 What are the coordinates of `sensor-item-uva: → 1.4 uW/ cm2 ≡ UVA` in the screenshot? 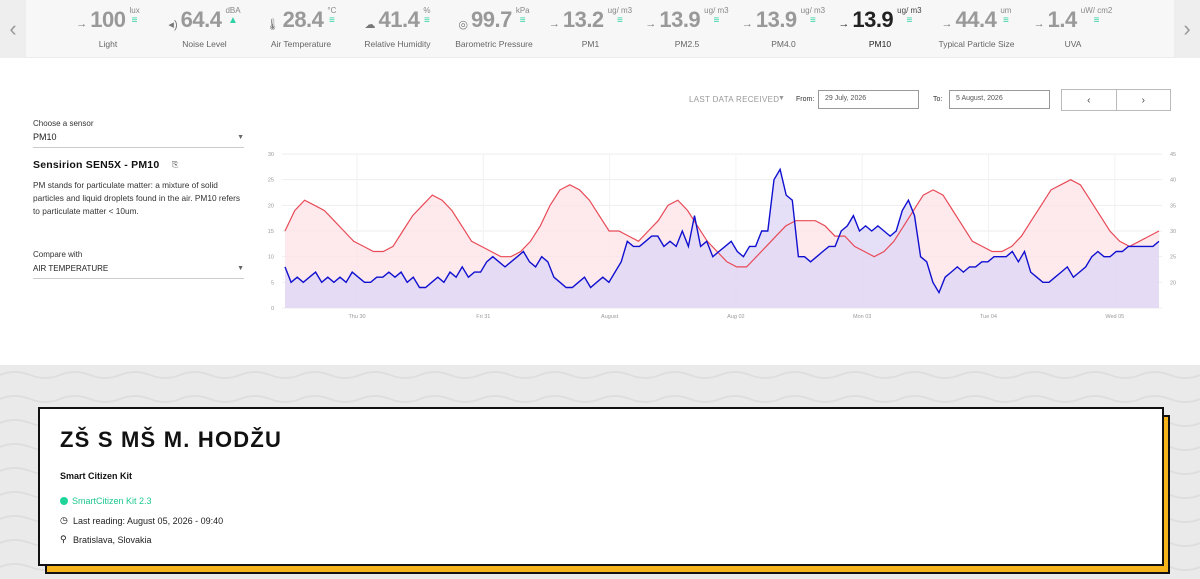 It's located at (1073, 29).